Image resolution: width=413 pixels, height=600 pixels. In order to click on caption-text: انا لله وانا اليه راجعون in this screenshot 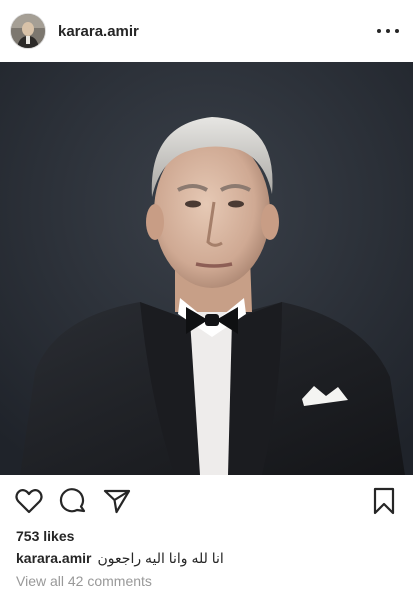, I will do `click(160, 558)`.